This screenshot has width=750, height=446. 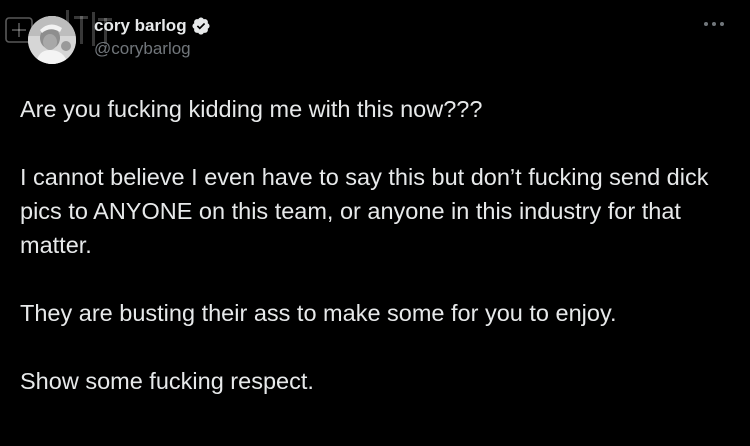 I want to click on name-row: cory barlog, so click(x=152, y=26).